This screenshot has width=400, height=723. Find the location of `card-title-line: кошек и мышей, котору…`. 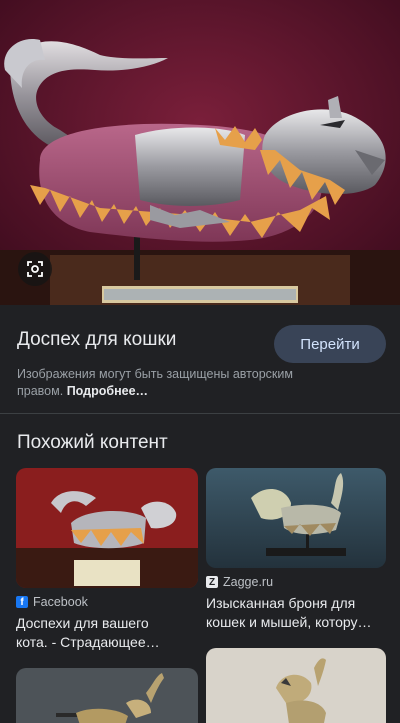

card-title-line: кошек и мышей, котору… is located at coordinates (289, 622).